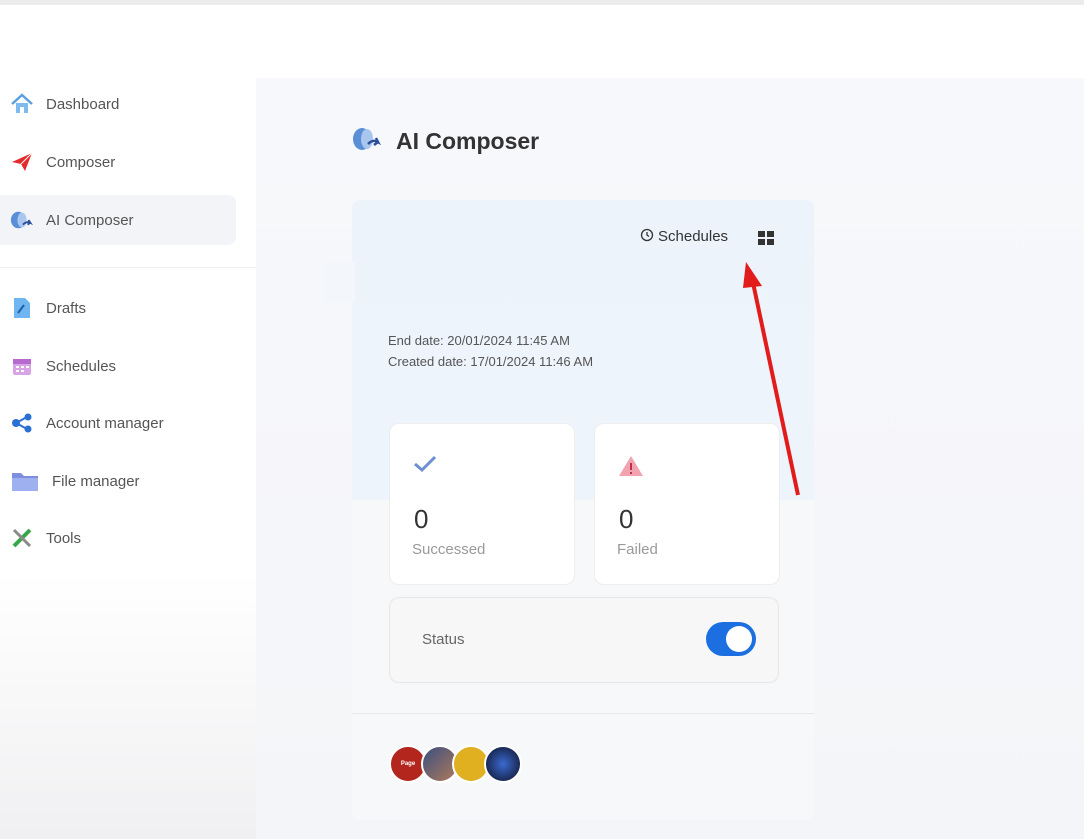 The height and width of the screenshot is (839, 1084). I want to click on sidebar-item-file-manager: File manager, so click(70, 481).